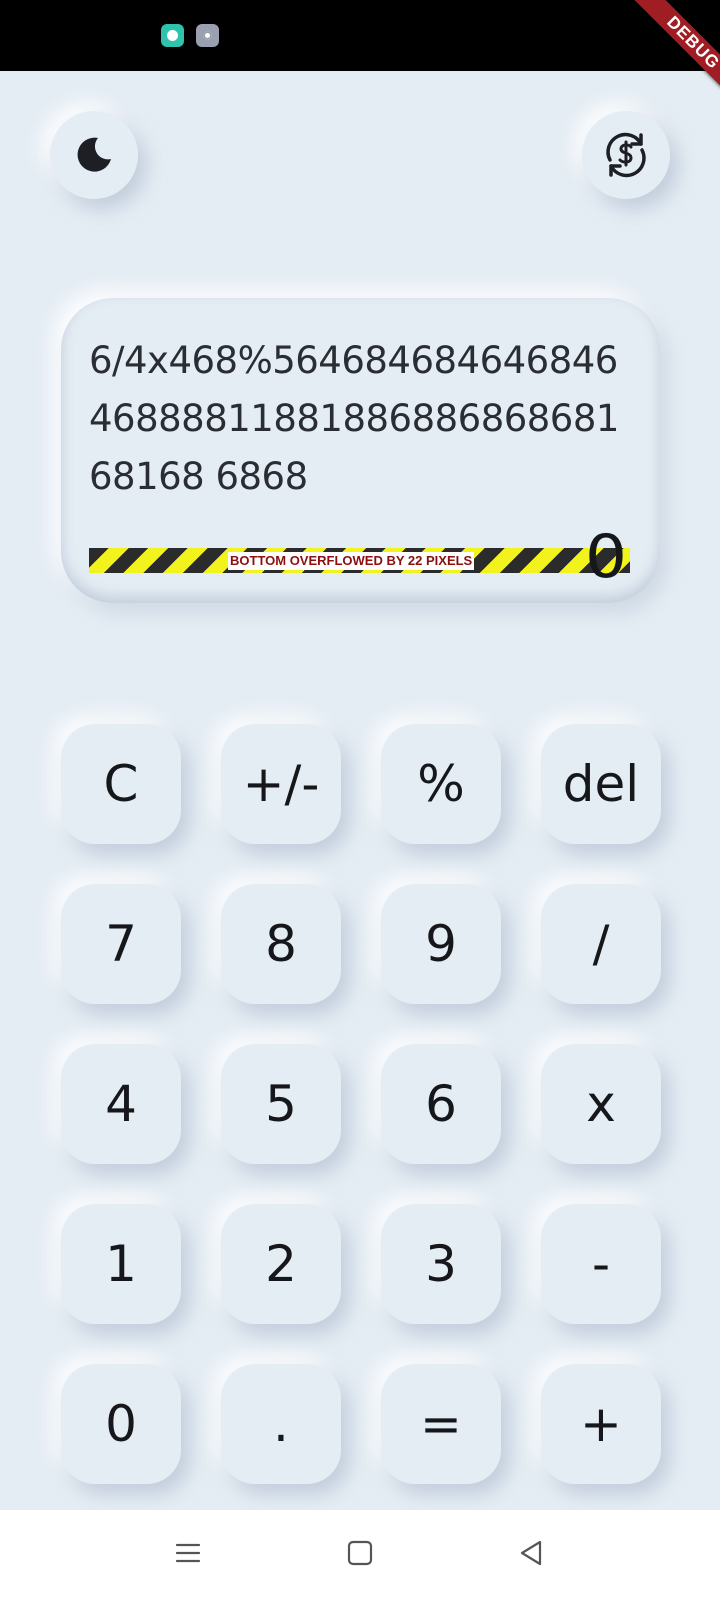 The width and height of the screenshot is (720, 1600). What do you see at coordinates (601, 1424) in the screenshot?
I see `key-add-button: +` at bounding box center [601, 1424].